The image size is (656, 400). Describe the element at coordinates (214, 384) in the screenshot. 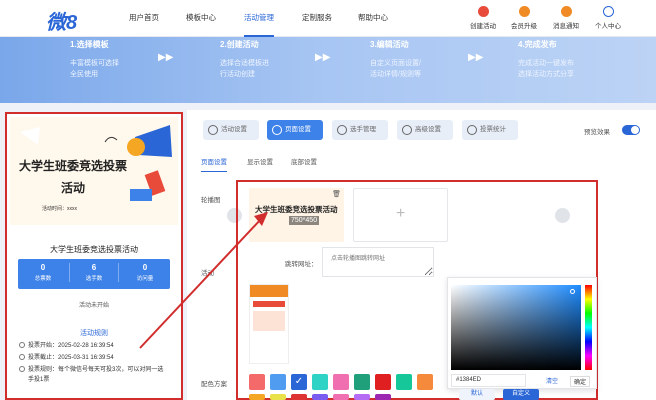

I see `color-scheme-label: 配色方案` at that location.